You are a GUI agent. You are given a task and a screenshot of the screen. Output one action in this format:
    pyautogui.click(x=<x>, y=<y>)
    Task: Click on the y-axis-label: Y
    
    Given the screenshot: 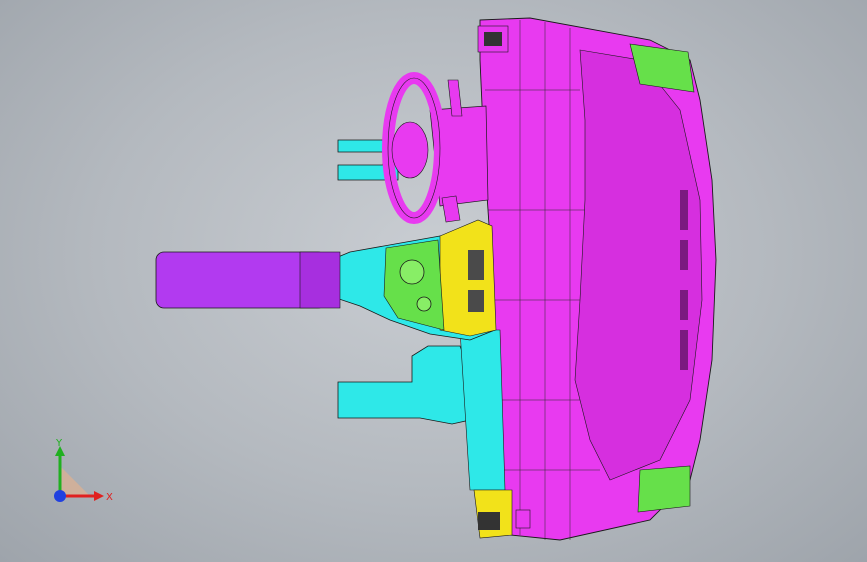 What is the action you would take?
    pyautogui.click(x=59, y=443)
    